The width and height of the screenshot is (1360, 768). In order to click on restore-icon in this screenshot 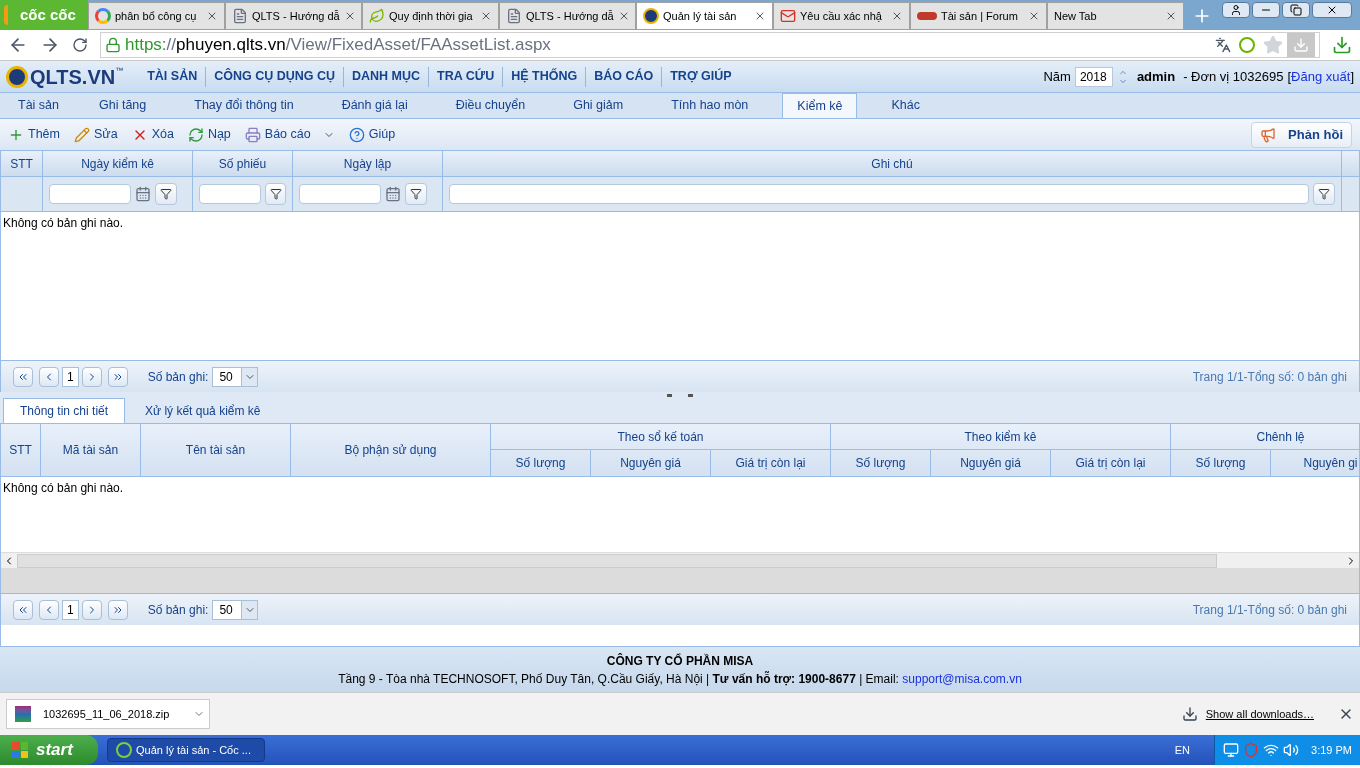, I will do `click(1296, 10)`.